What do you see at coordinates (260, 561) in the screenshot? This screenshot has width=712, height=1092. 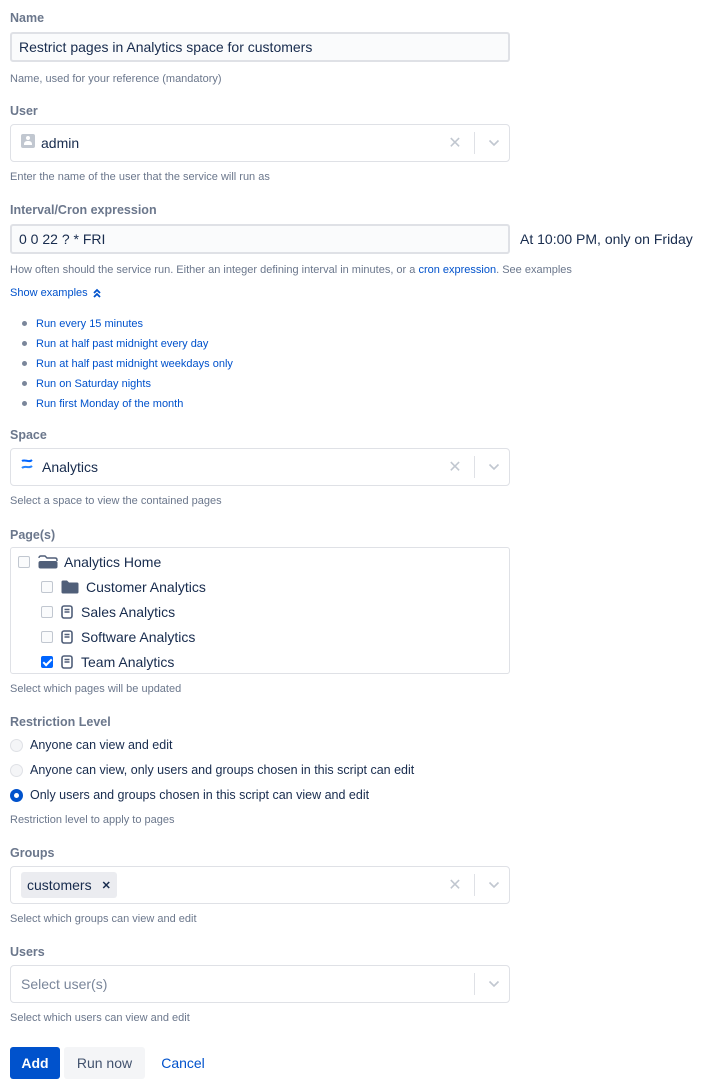 I see `tree-item: Analytics Home` at bounding box center [260, 561].